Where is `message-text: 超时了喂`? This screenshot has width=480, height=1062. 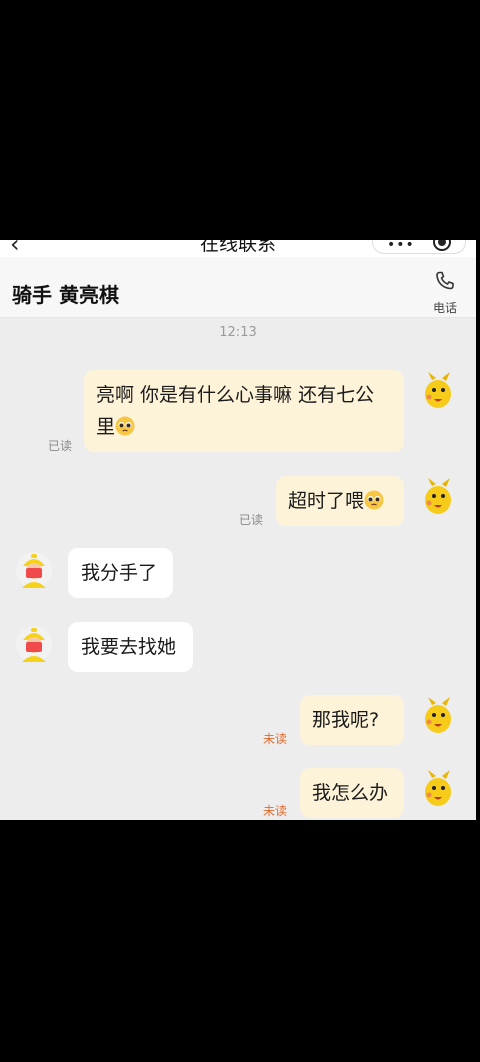
message-text: 超时了喂 is located at coordinates (326, 501).